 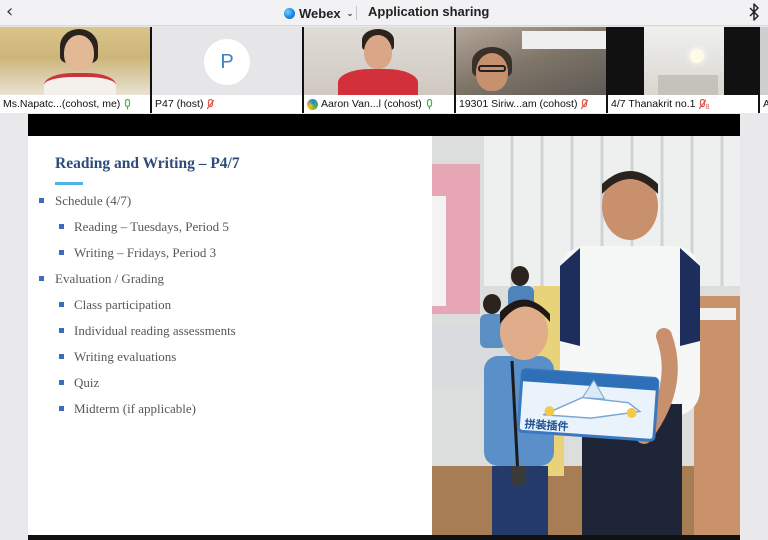 I want to click on slide-bullet-level2: Writing evaluations, so click(x=125, y=356).